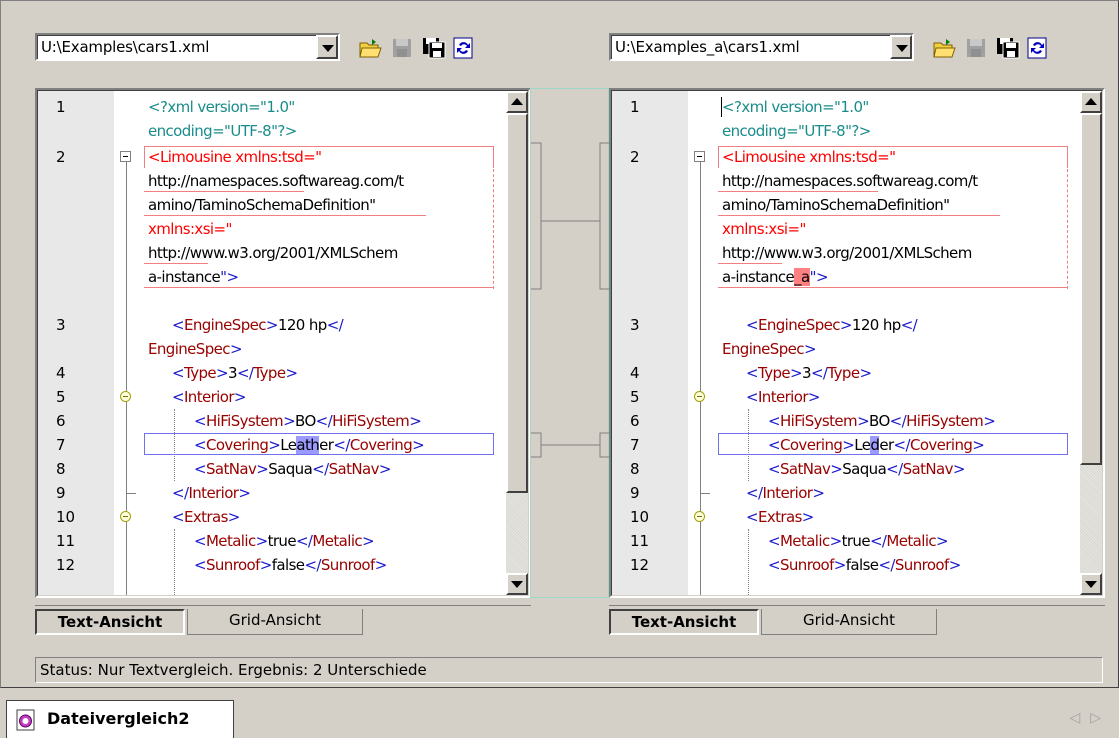 The height and width of the screenshot is (738, 1119). I want to click on right-vertical-scrollbar, so click(1091, 343).